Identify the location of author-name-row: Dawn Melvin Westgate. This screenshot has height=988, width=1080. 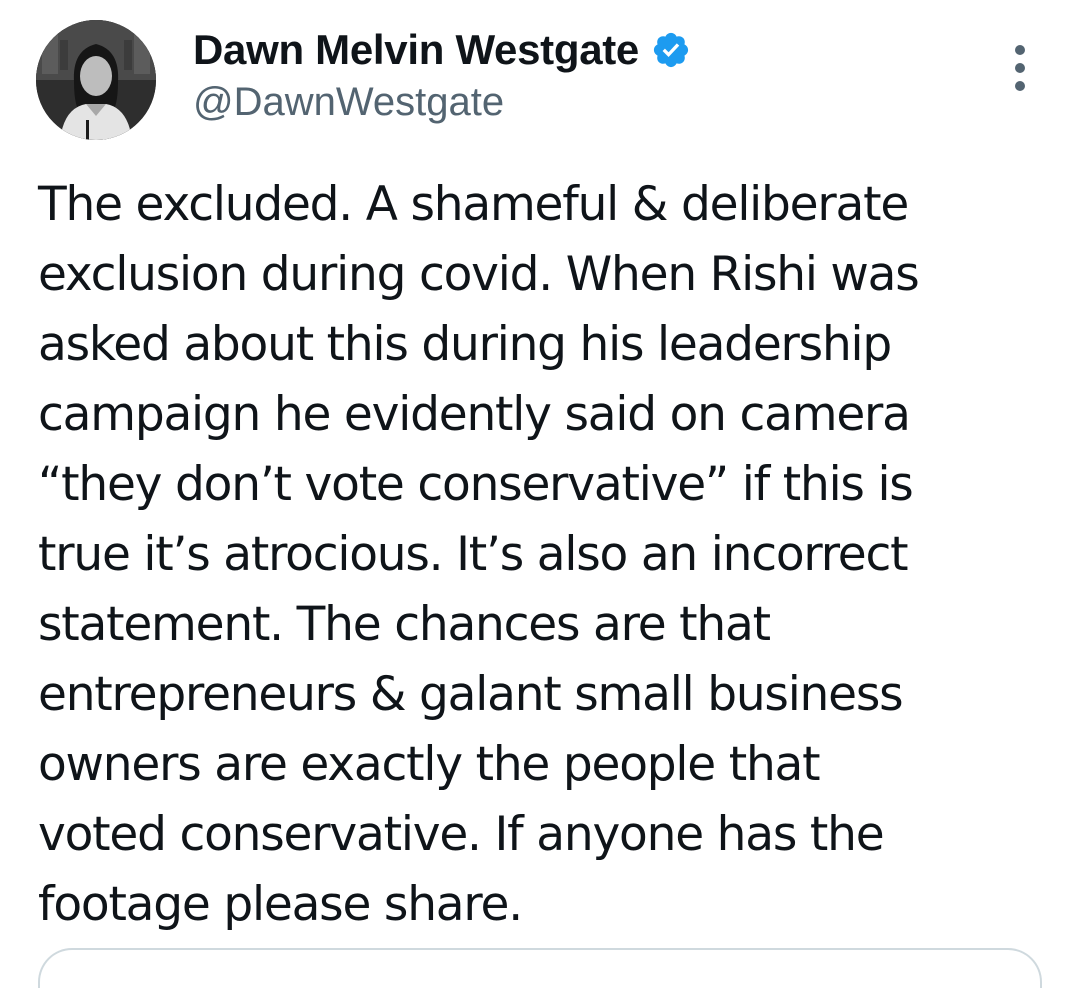
(442, 50).